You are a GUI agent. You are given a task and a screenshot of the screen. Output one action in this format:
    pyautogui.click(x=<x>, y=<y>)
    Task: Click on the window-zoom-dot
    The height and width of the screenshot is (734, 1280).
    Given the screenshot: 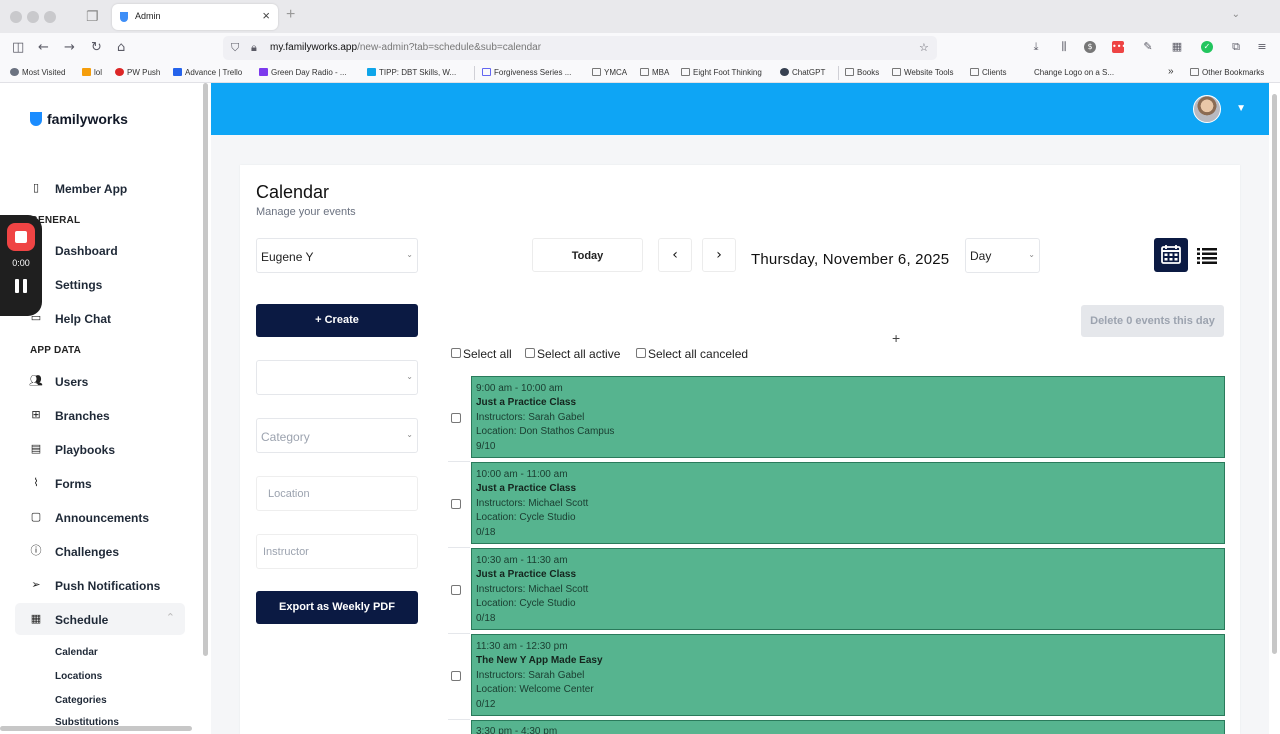 What is the action you would take?
    pyautogui.click(x=50, y=17)
    